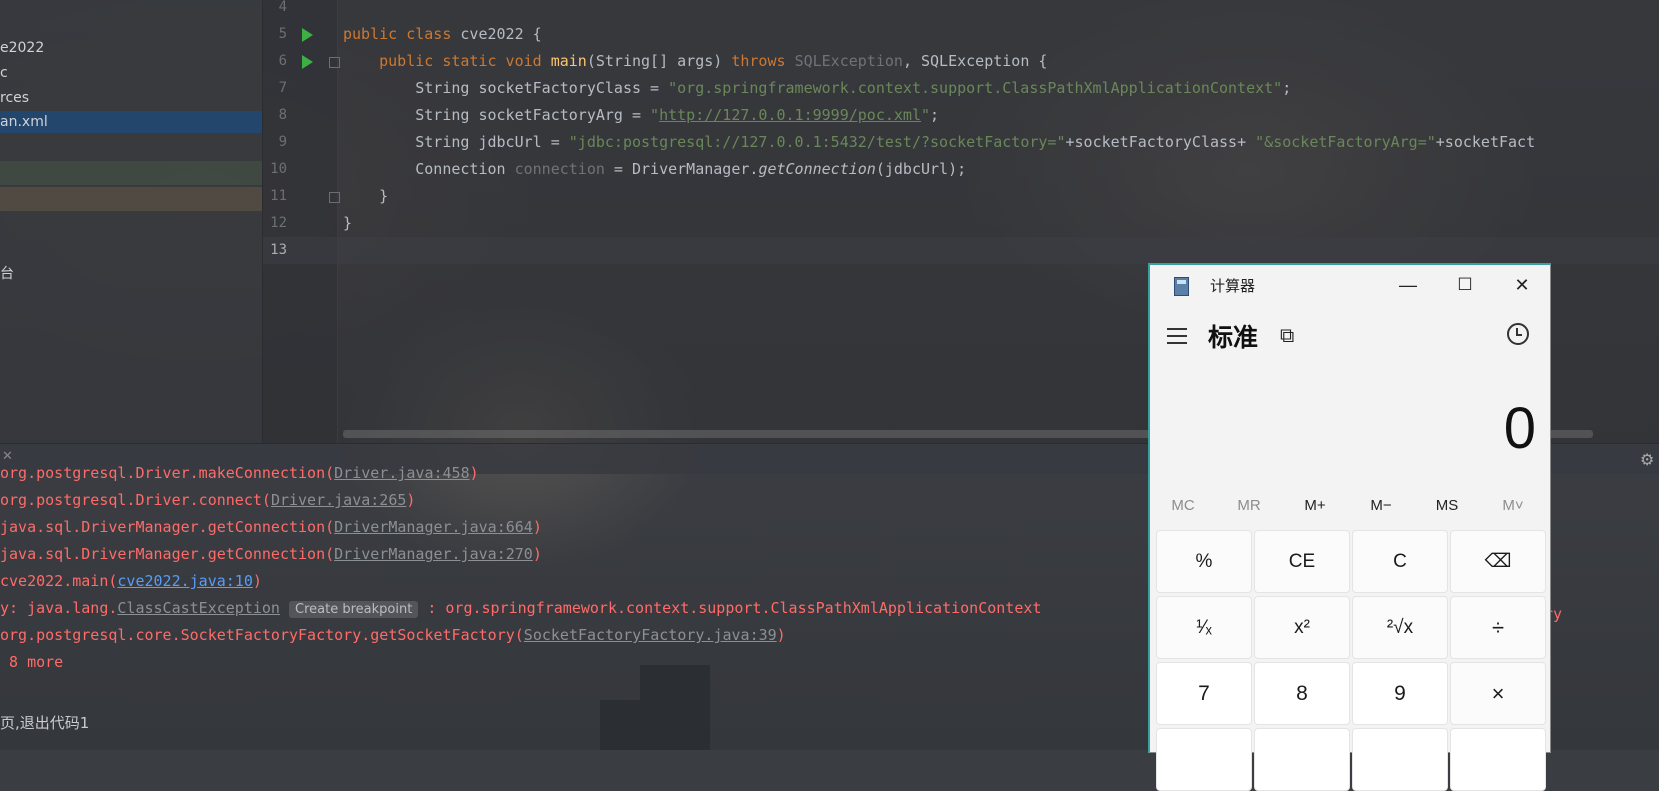 The width and height of the screenshot is (1659, 791). Describe the element at coordinates (559, 169) in the screenshot. I see `code-token: connection` at that location.